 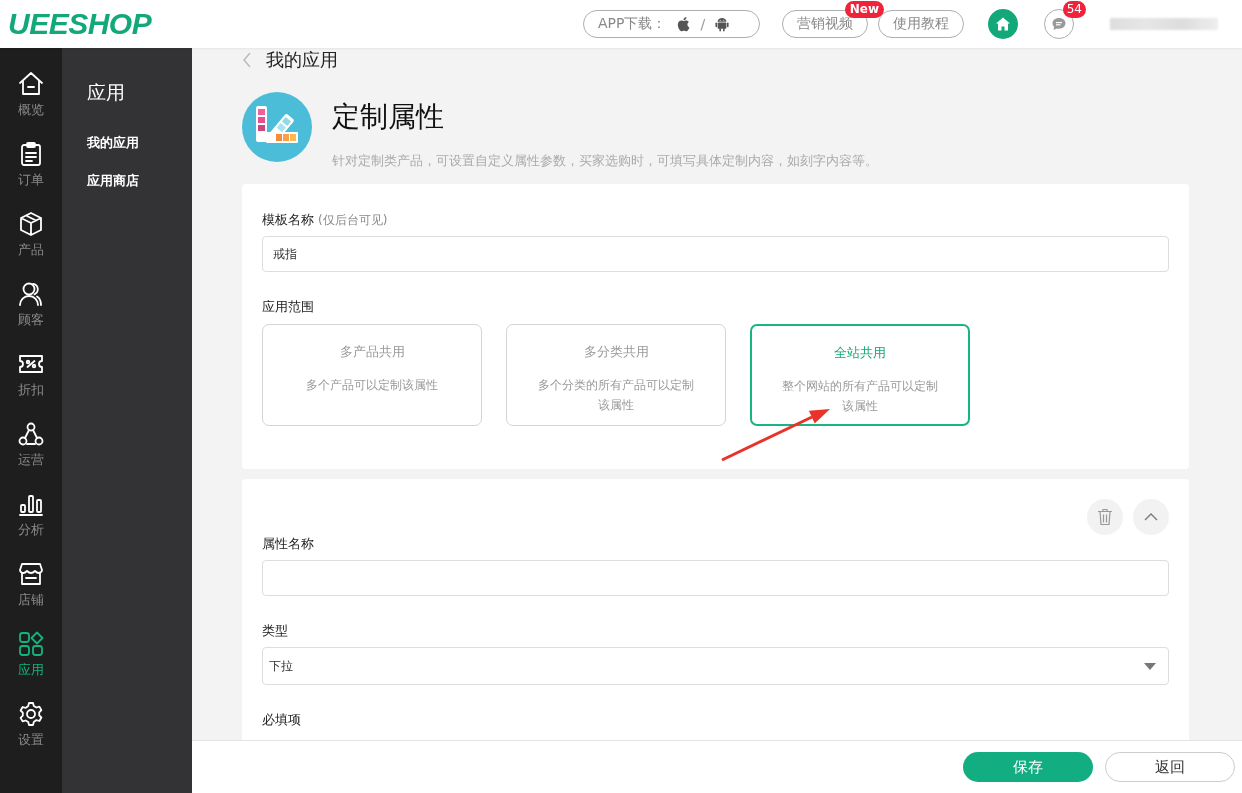 I want to click on sidebar-item: 应用商店, so click(x=113, y=181).